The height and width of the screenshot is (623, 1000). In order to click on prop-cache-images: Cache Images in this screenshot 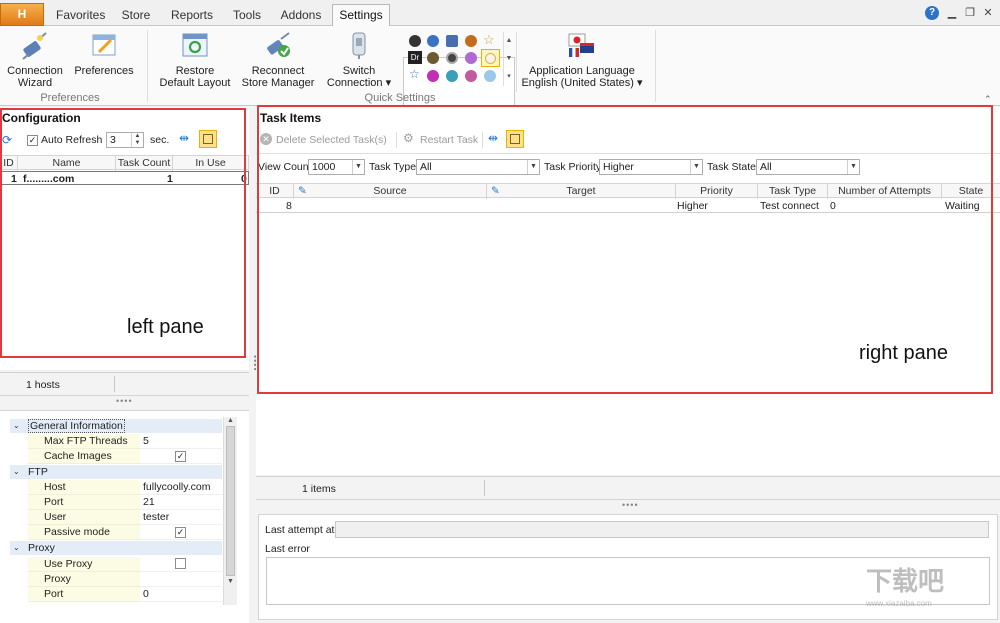, I will do `click(84, 456)`.